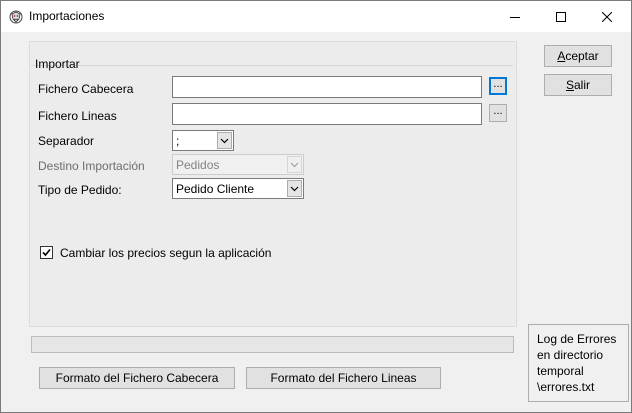  I want to click on close-icon, so click(607, 16).